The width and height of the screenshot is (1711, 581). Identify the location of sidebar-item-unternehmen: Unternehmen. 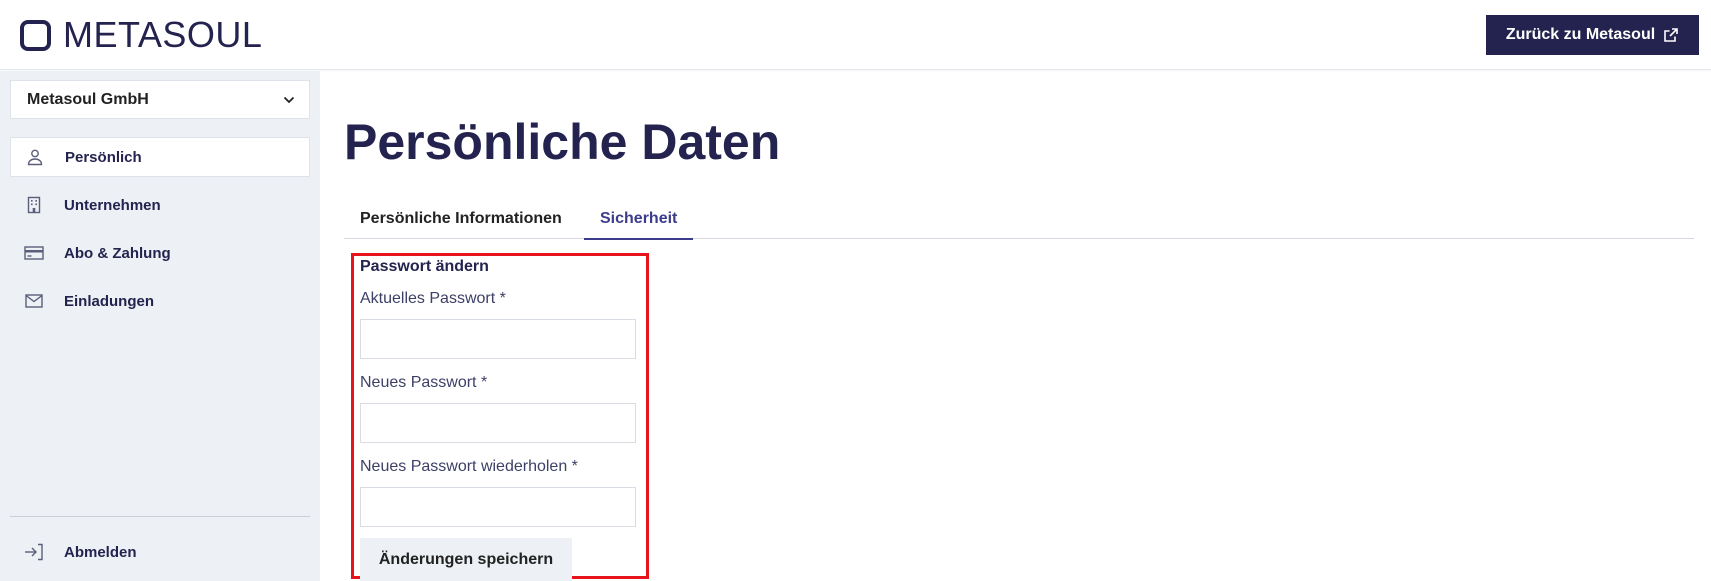
(160, 205).